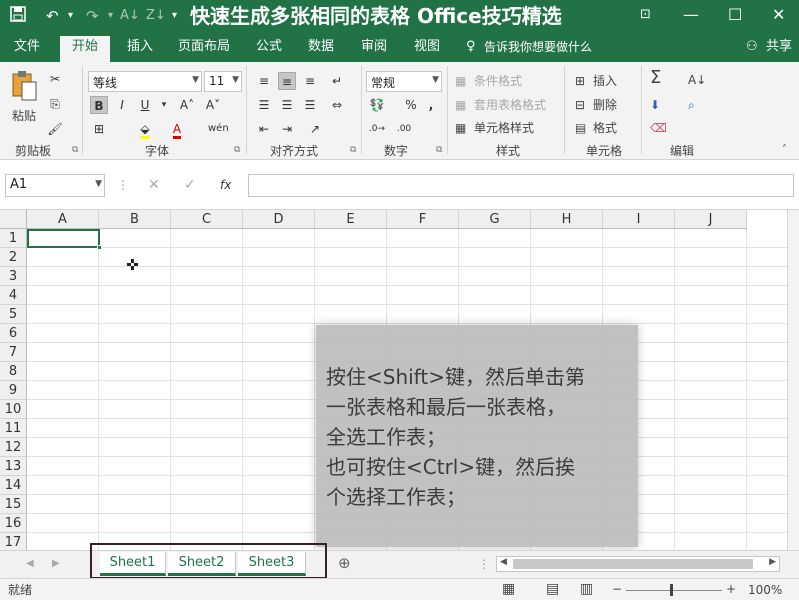 This screenshot has width=799, height=600. I want to click on row-header-4: 4, so click(13, 295).